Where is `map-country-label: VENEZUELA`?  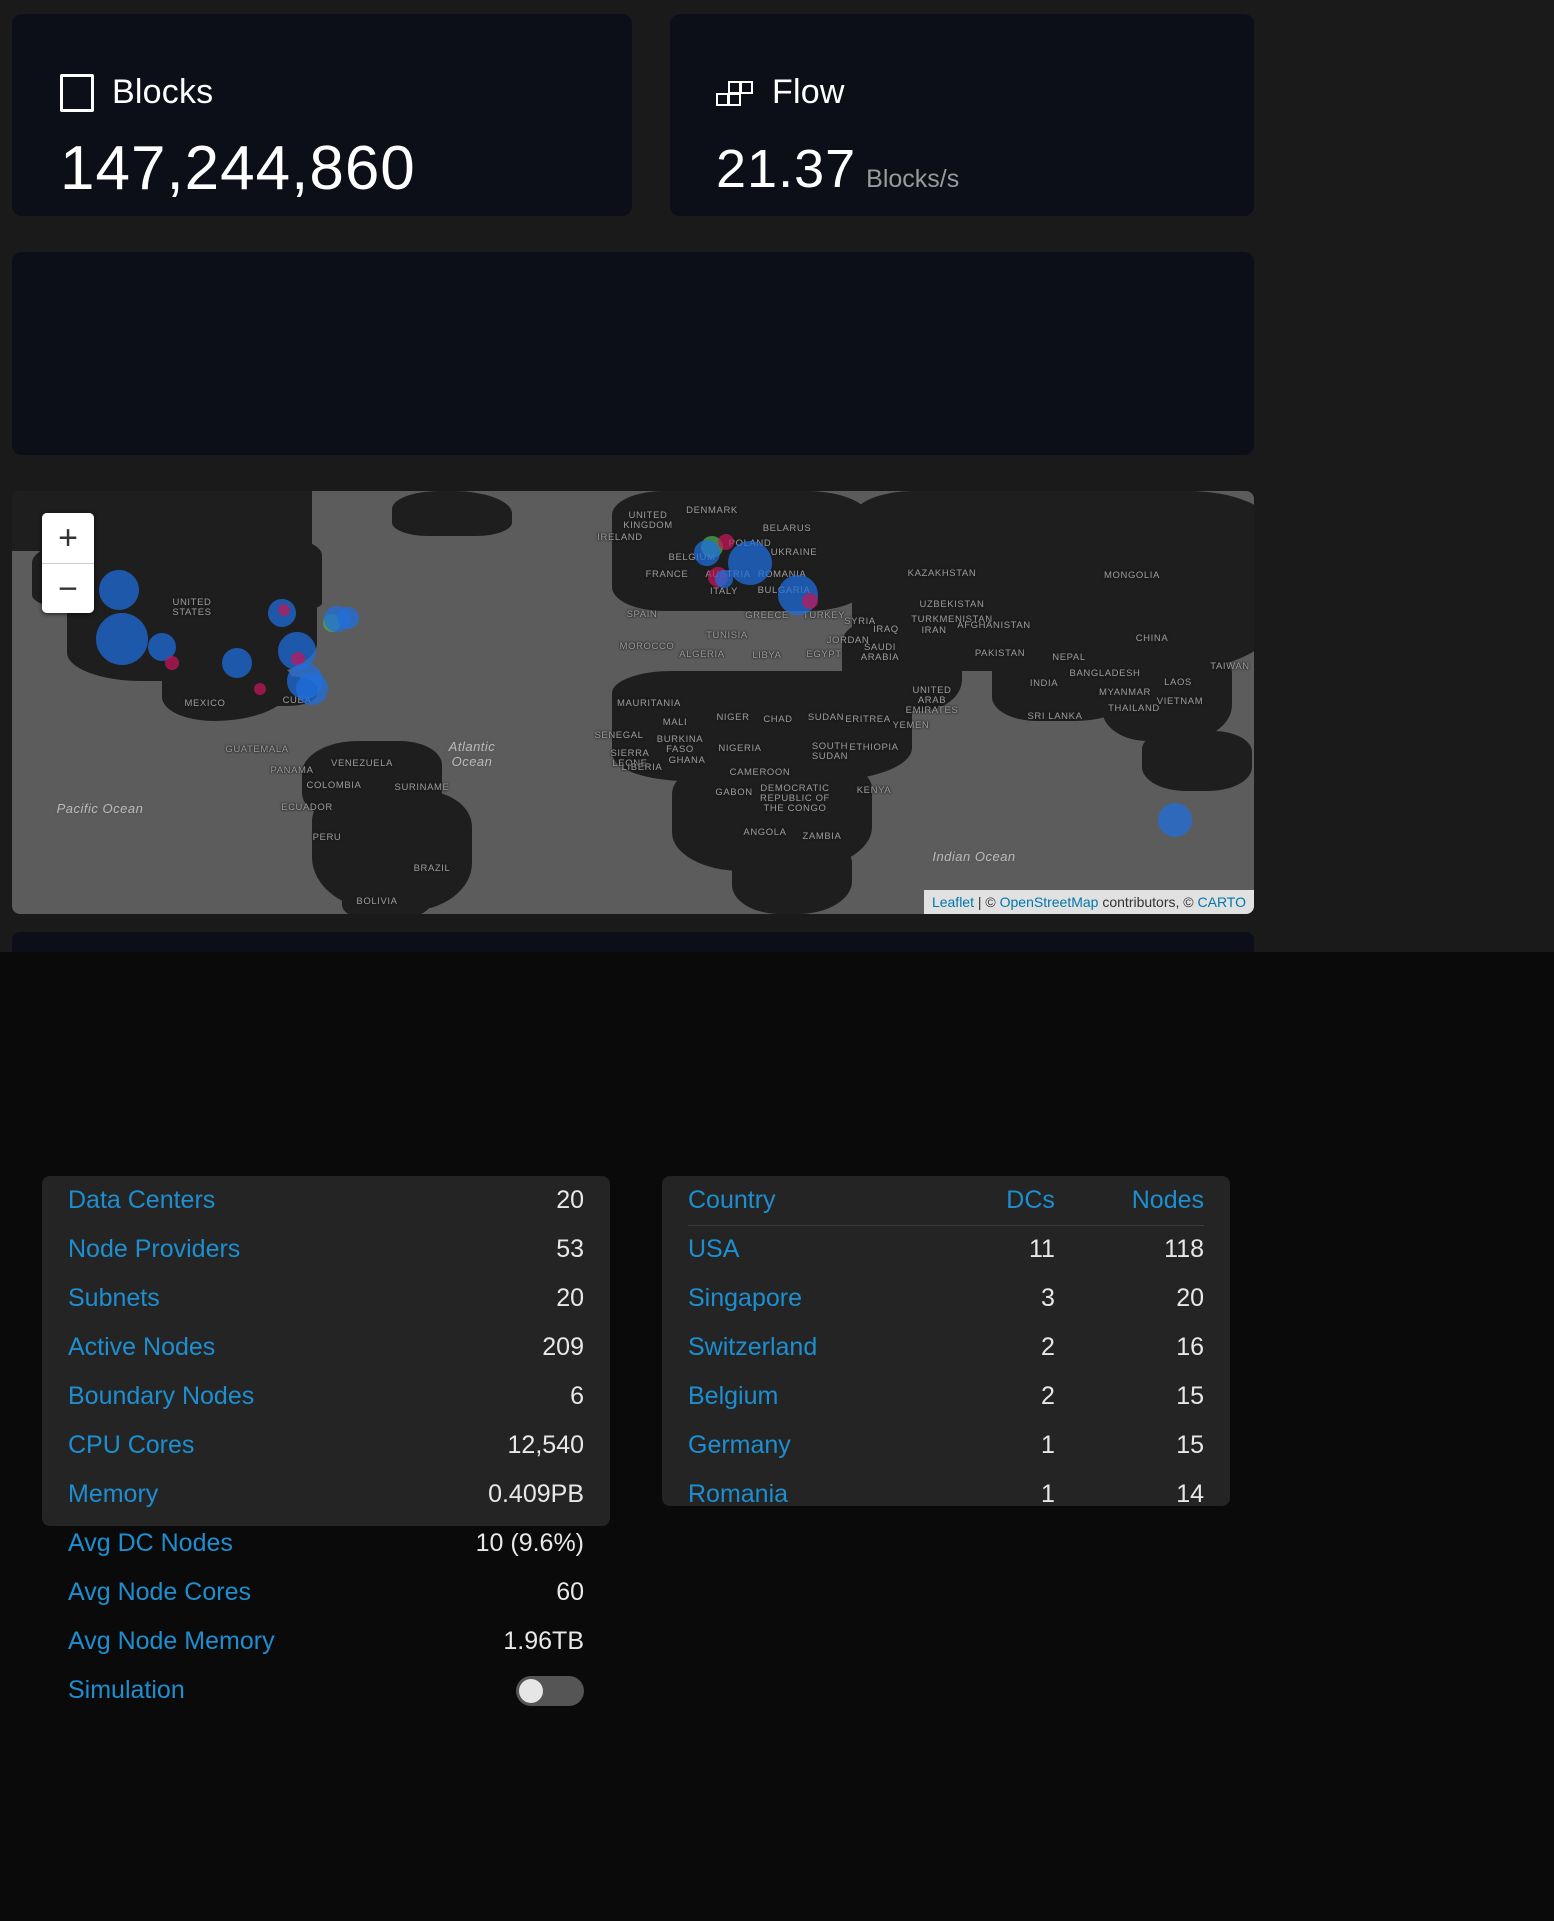
map-country-label: VENEZUELA is located at coordinates (362, 763).